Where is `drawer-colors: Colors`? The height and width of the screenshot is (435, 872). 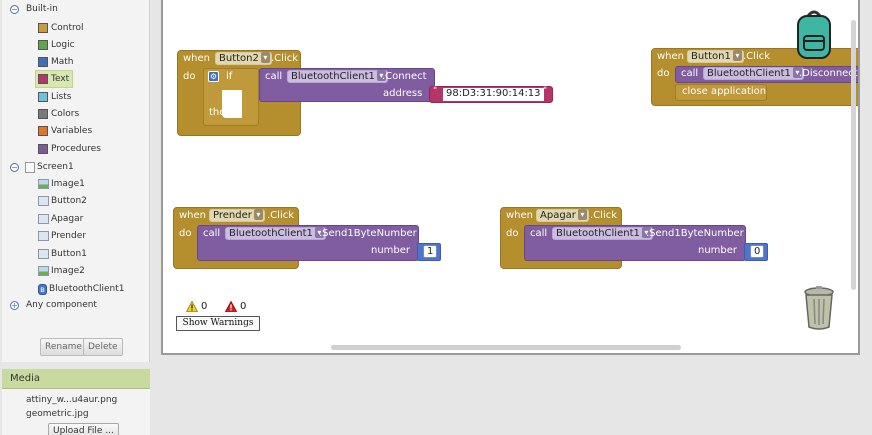
drawer-colors: Colors is located at coordinates (58, 114).